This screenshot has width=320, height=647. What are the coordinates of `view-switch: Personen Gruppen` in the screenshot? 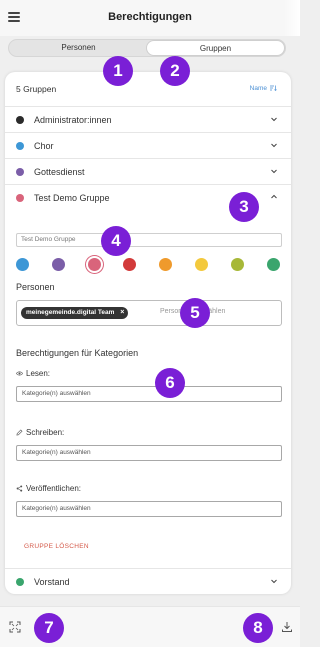 It's located at (147, 48).